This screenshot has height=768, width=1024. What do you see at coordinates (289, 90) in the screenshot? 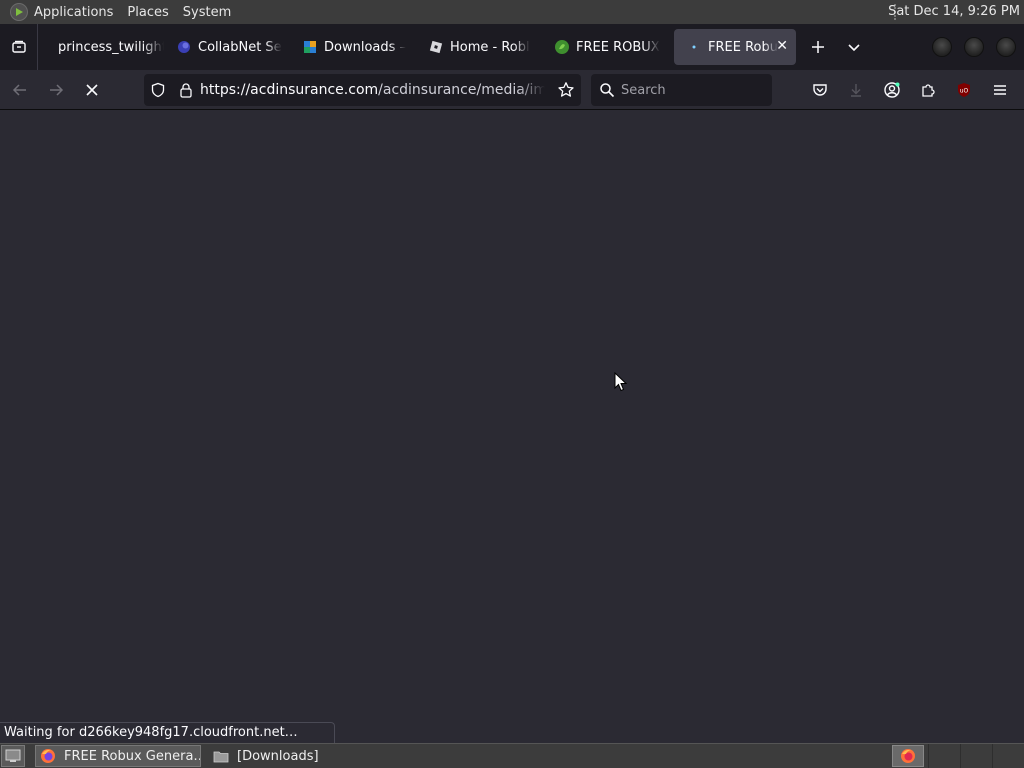
I see `url-host: https://acdinsurance.com` at bounding box center [289, 90].